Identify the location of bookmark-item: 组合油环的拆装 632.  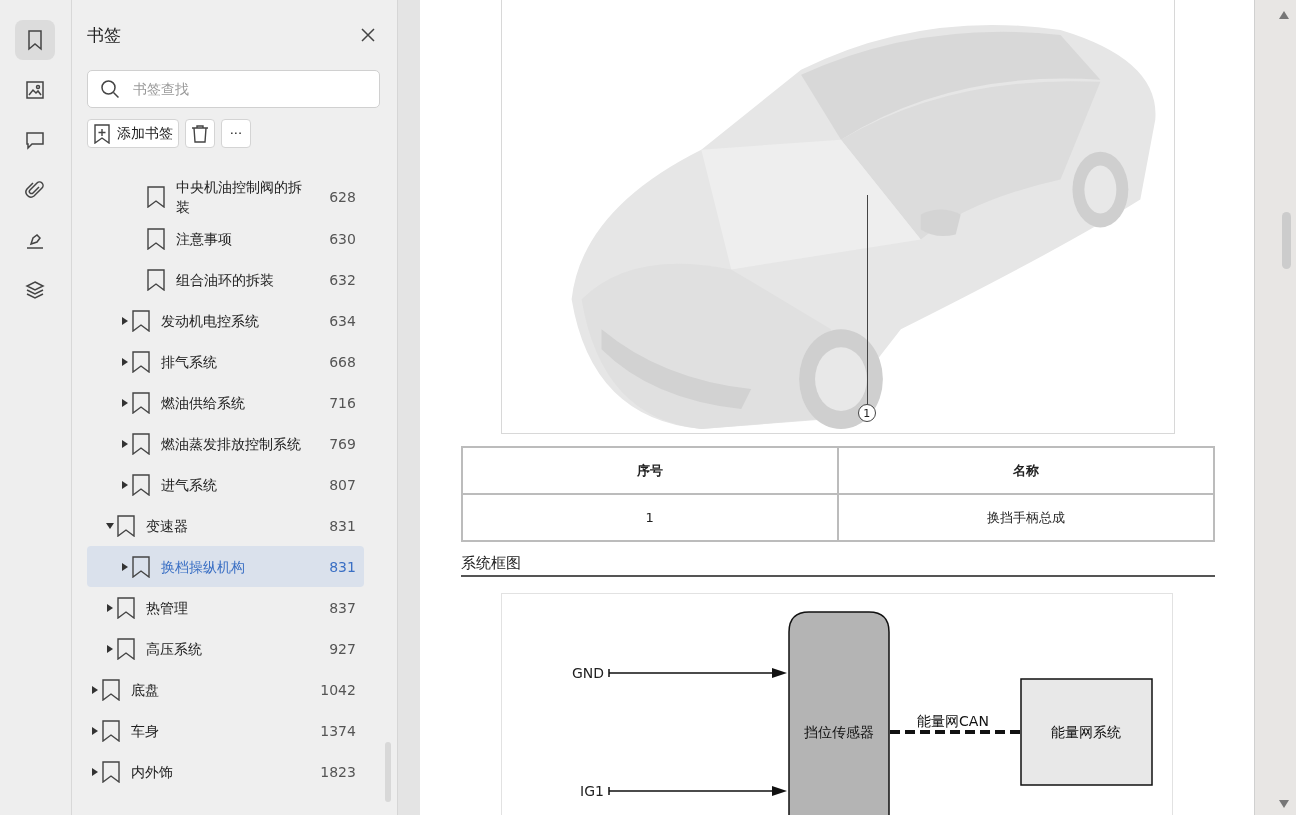
(225, 279).